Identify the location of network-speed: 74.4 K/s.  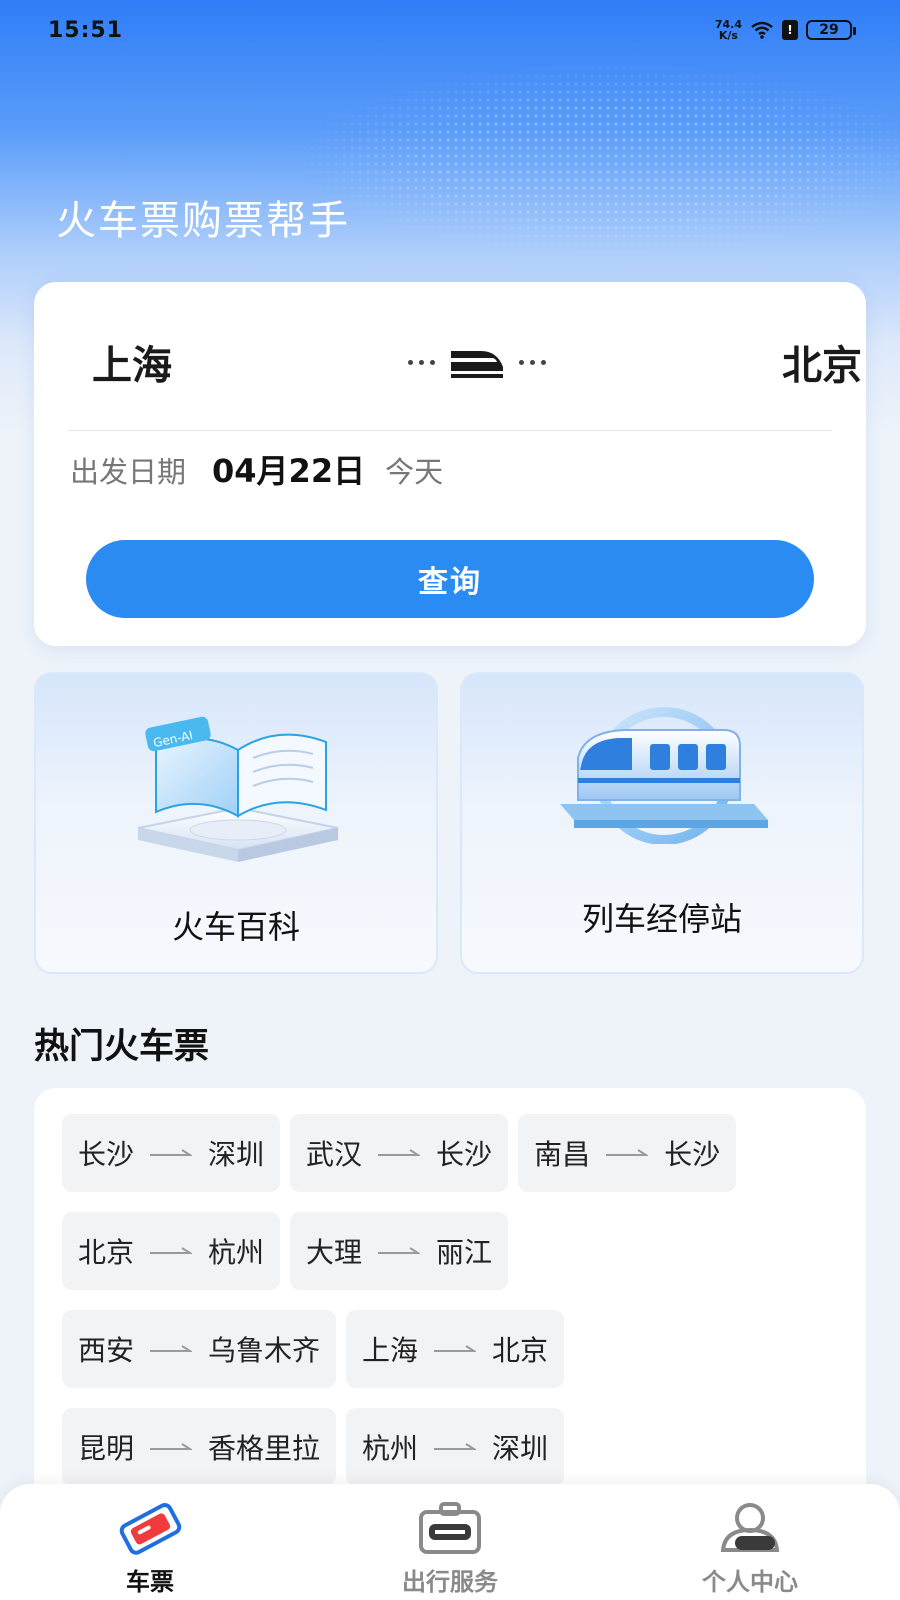
(728, 30).